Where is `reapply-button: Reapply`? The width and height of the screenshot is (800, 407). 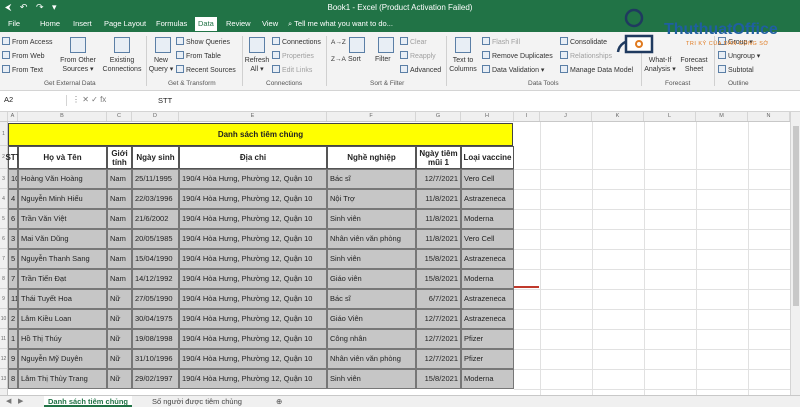 reapply-button: Reapply is located at coordinates (418, 55).